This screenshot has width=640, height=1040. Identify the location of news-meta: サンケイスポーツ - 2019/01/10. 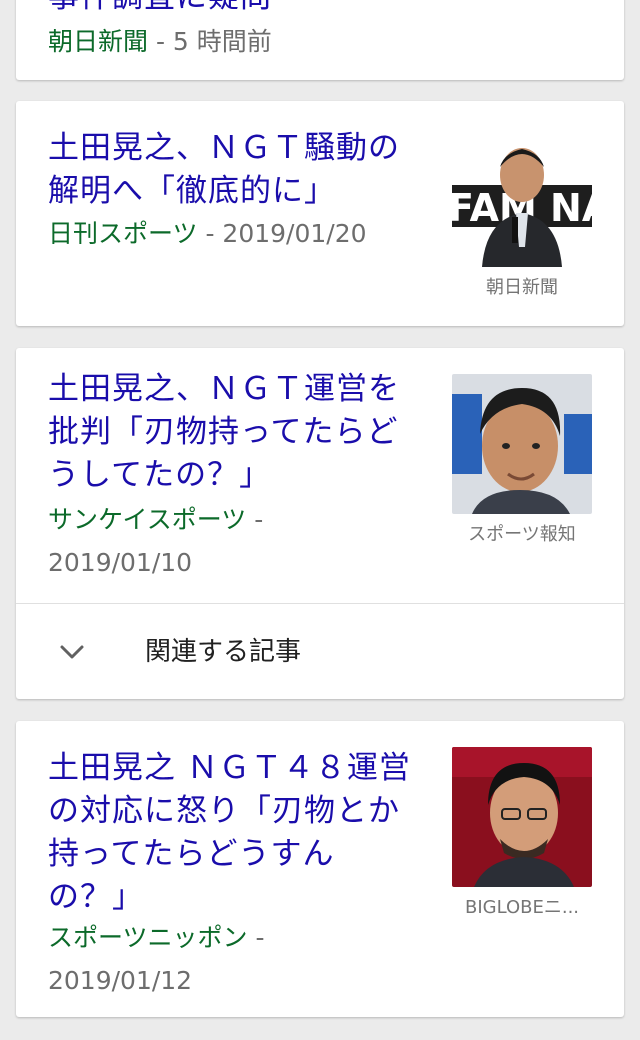
(238, 541).